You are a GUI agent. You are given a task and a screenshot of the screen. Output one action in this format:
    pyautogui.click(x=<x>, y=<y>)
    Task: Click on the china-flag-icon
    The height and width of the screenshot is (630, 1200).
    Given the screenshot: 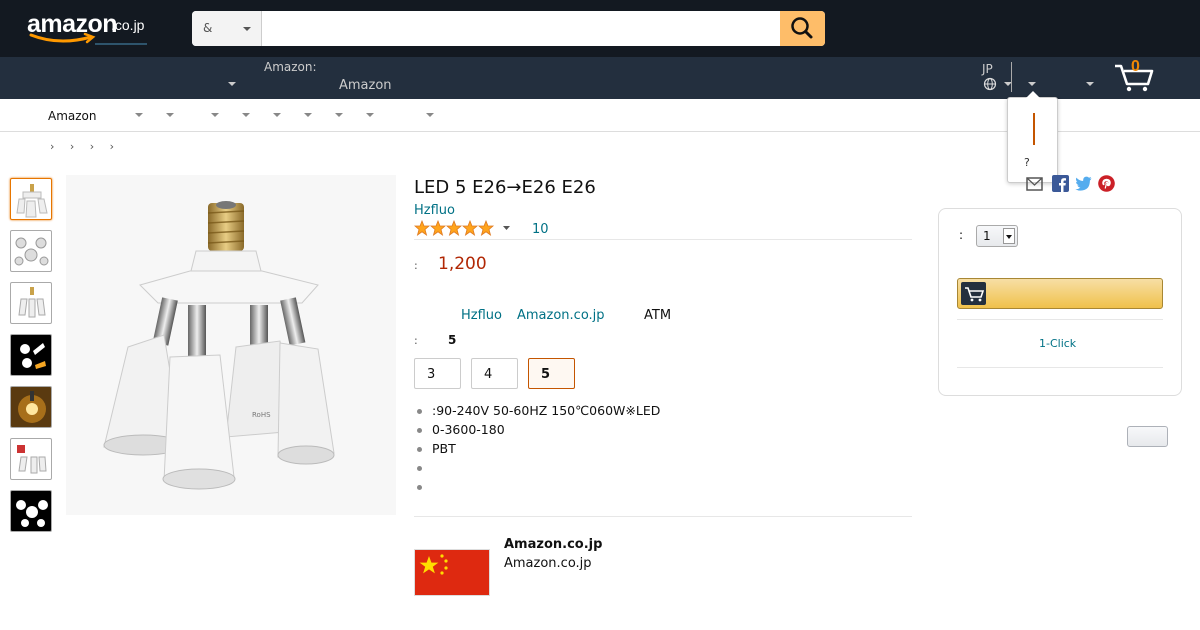 What is the action you would take?
    pyautogui.click(x=452, y=572)
    